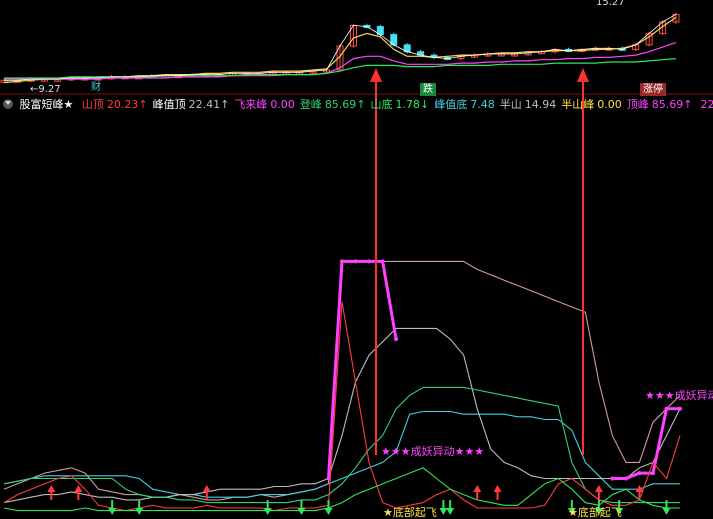 The image size is (713, 519). Describe the element at coordinates (540, 104) in the screenshot. I see `legend-value: 14.94` at that location.